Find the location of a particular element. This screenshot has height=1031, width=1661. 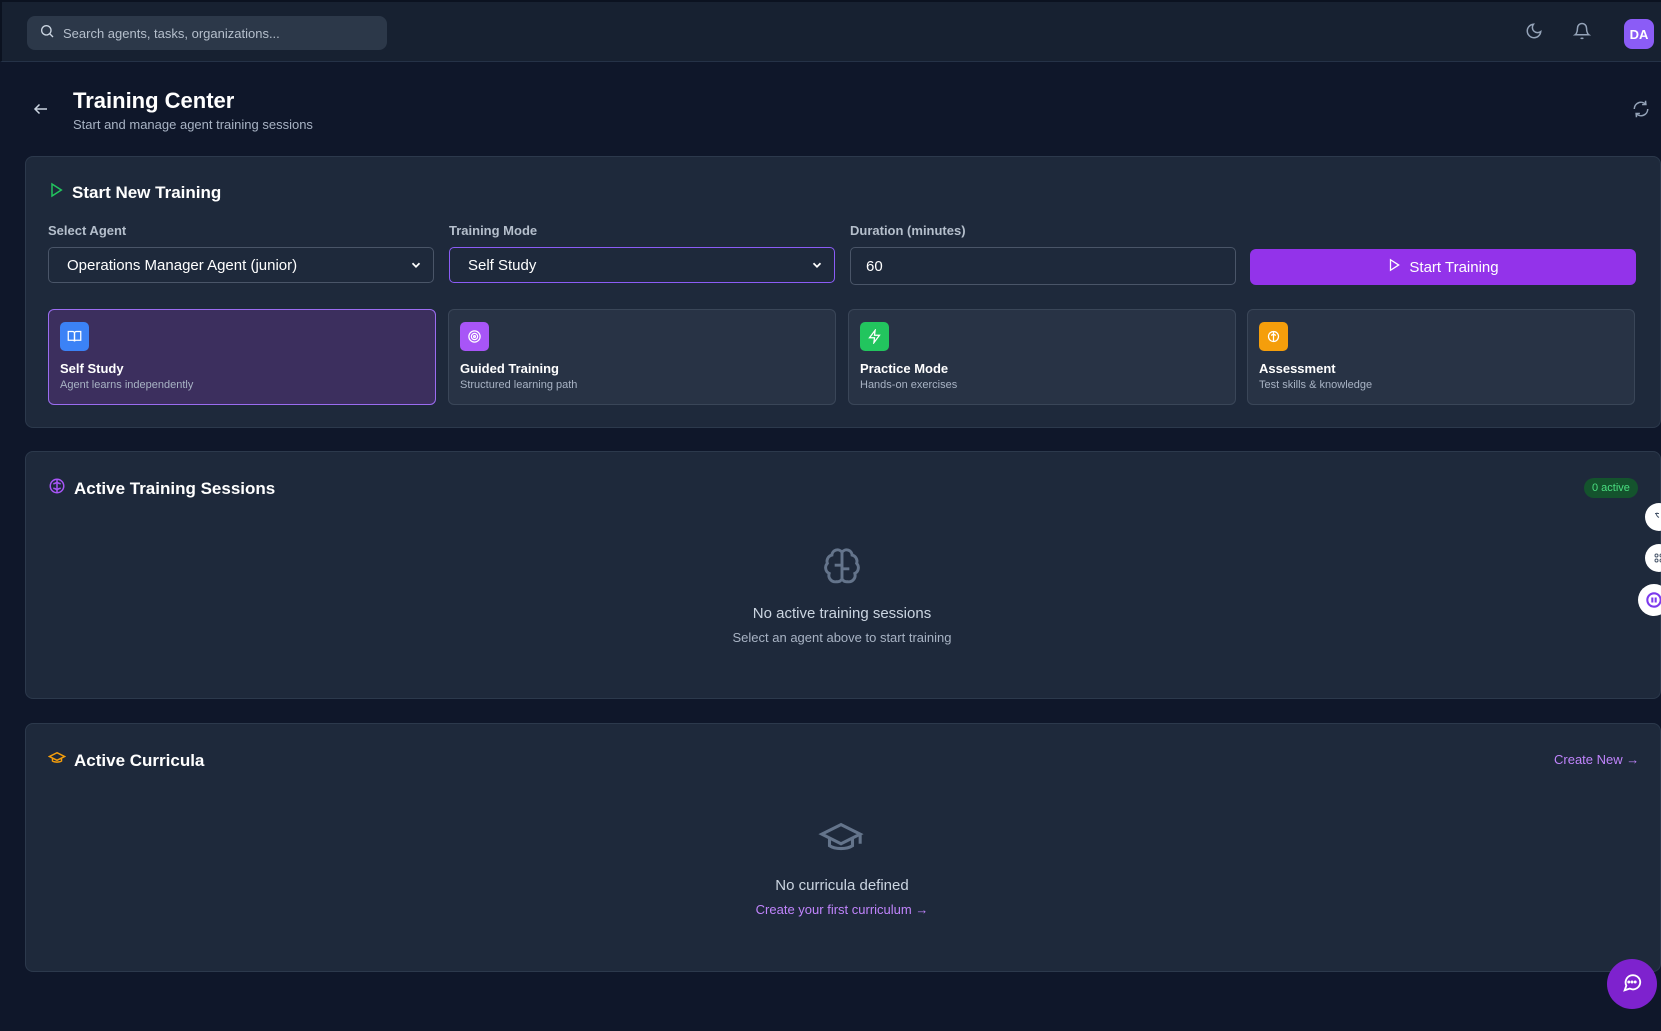

sessions-title: Active Training Sessions is located at coordinates (175, 488).